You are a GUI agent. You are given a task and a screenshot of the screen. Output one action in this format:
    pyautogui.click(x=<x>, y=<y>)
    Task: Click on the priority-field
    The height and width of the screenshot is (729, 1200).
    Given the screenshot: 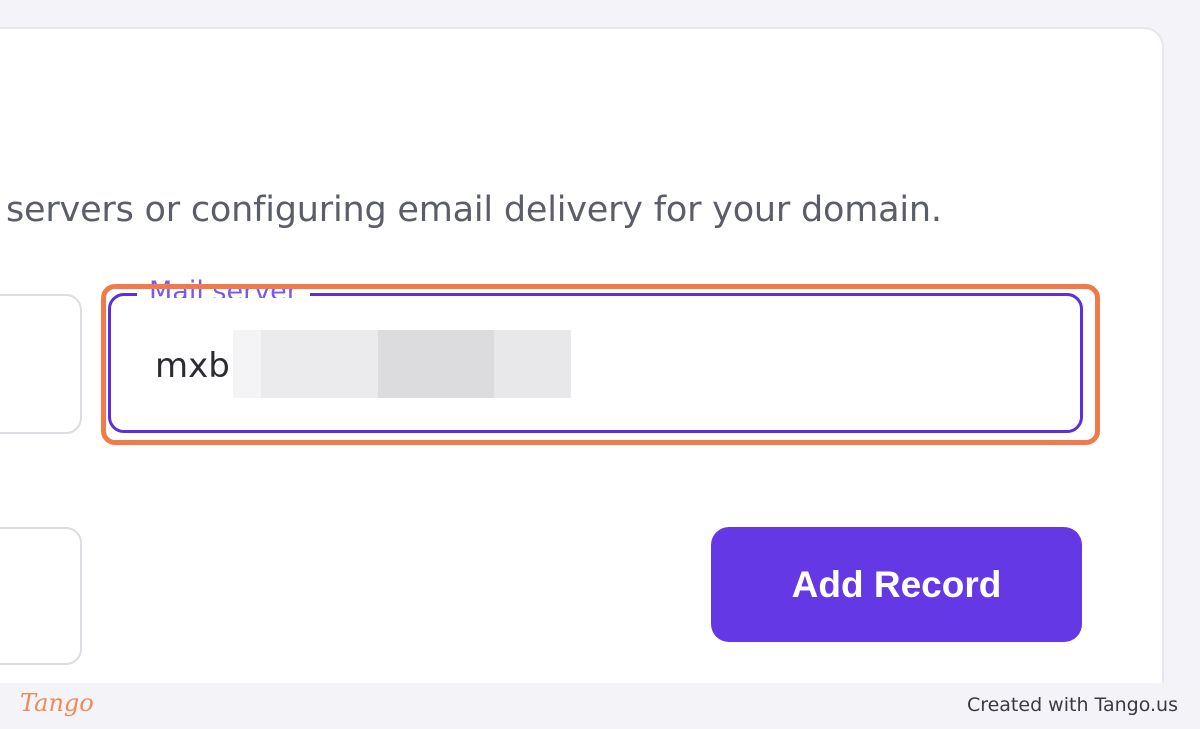 What is the action you would take?
    pyautogui.click(x=41, y=596)
    